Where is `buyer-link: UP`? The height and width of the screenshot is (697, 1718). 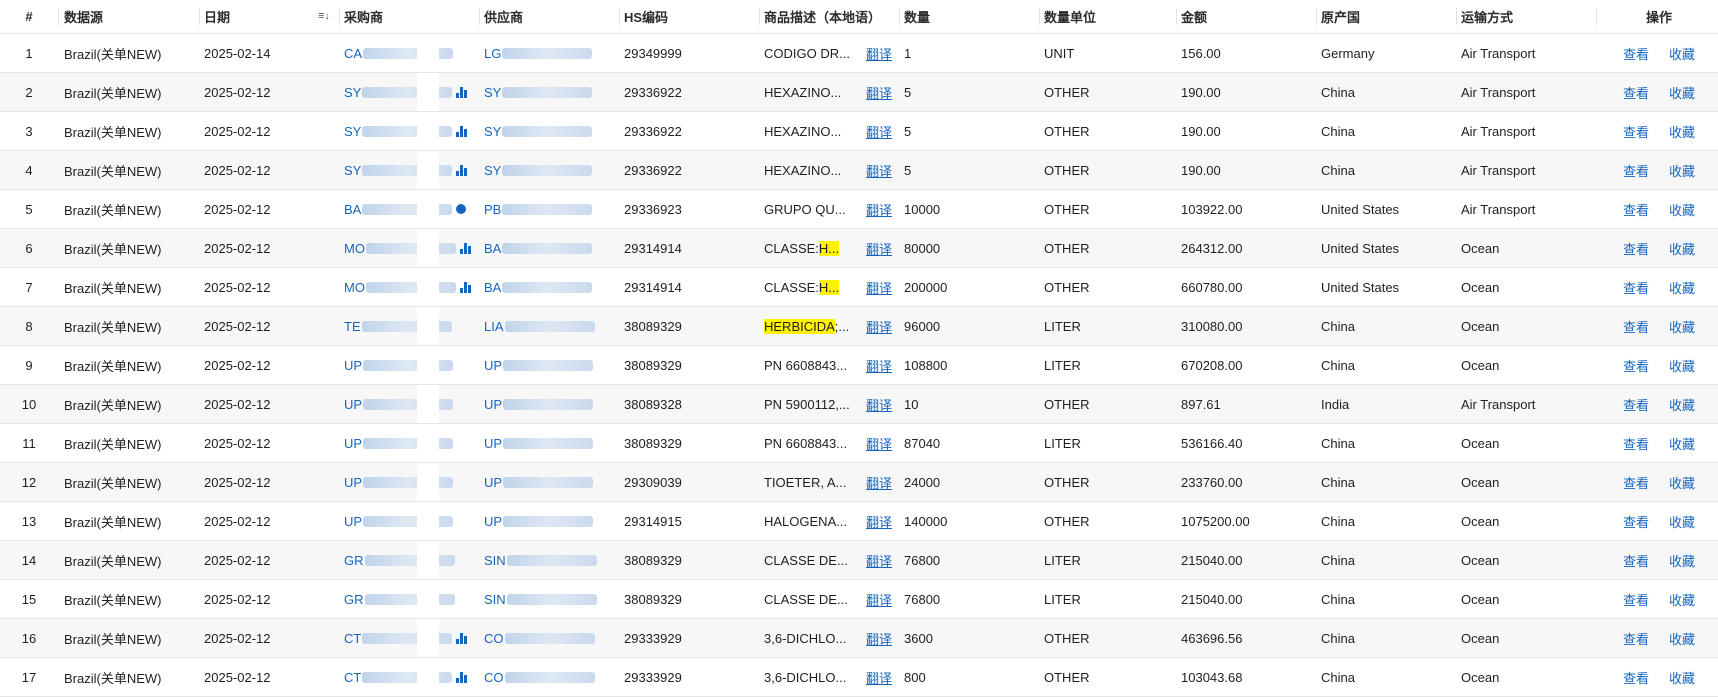 buyer-link: UP is located at coordinates (411, 443).